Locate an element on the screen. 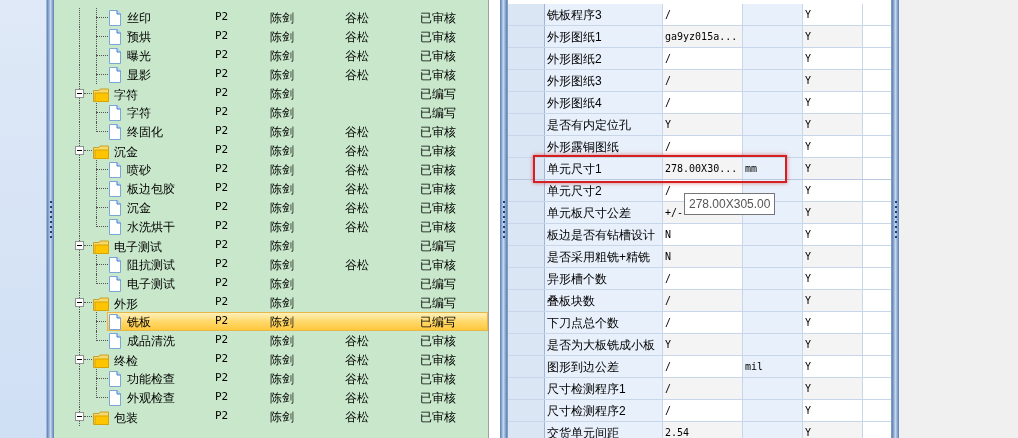 The image size is (1018, 438). property-name-cell: 是否采用粗铣+精铣 is located at coordinates (604, 256).